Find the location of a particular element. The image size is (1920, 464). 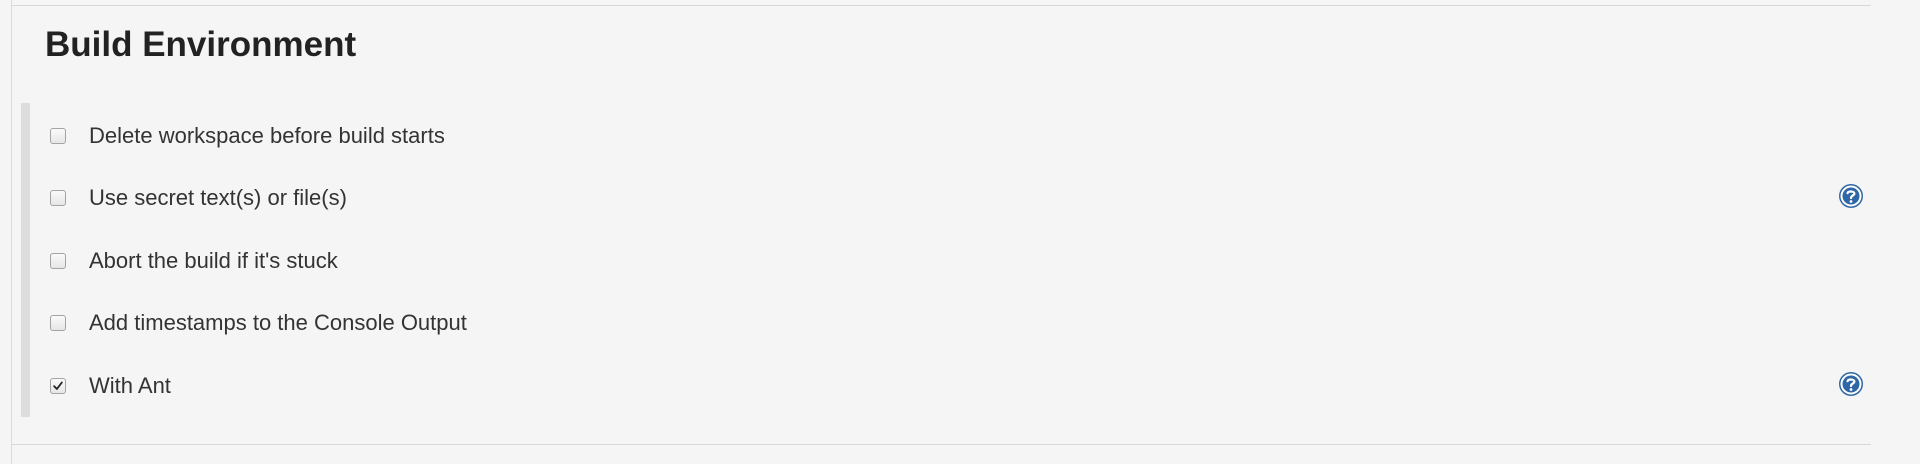

use-secret-checkbox is located at coordinates (58, 198).